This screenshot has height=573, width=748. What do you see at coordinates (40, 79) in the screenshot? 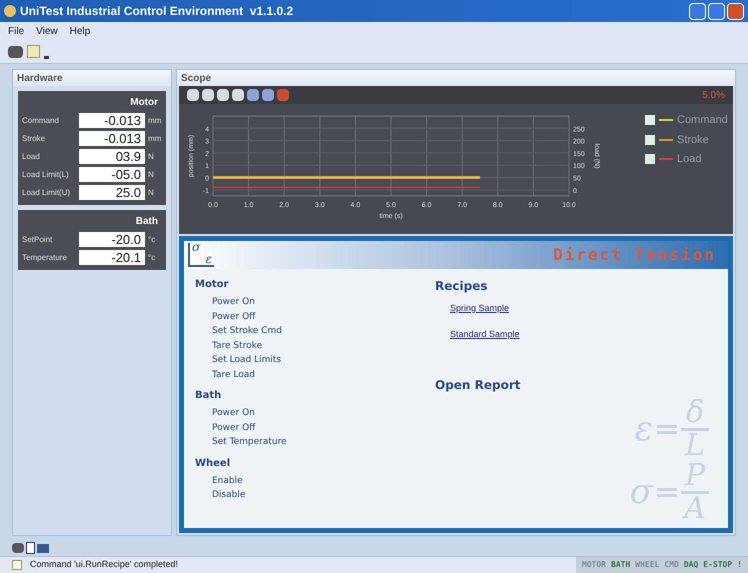
I see `panel-title: Hardware` at bounding box center [40, 79].